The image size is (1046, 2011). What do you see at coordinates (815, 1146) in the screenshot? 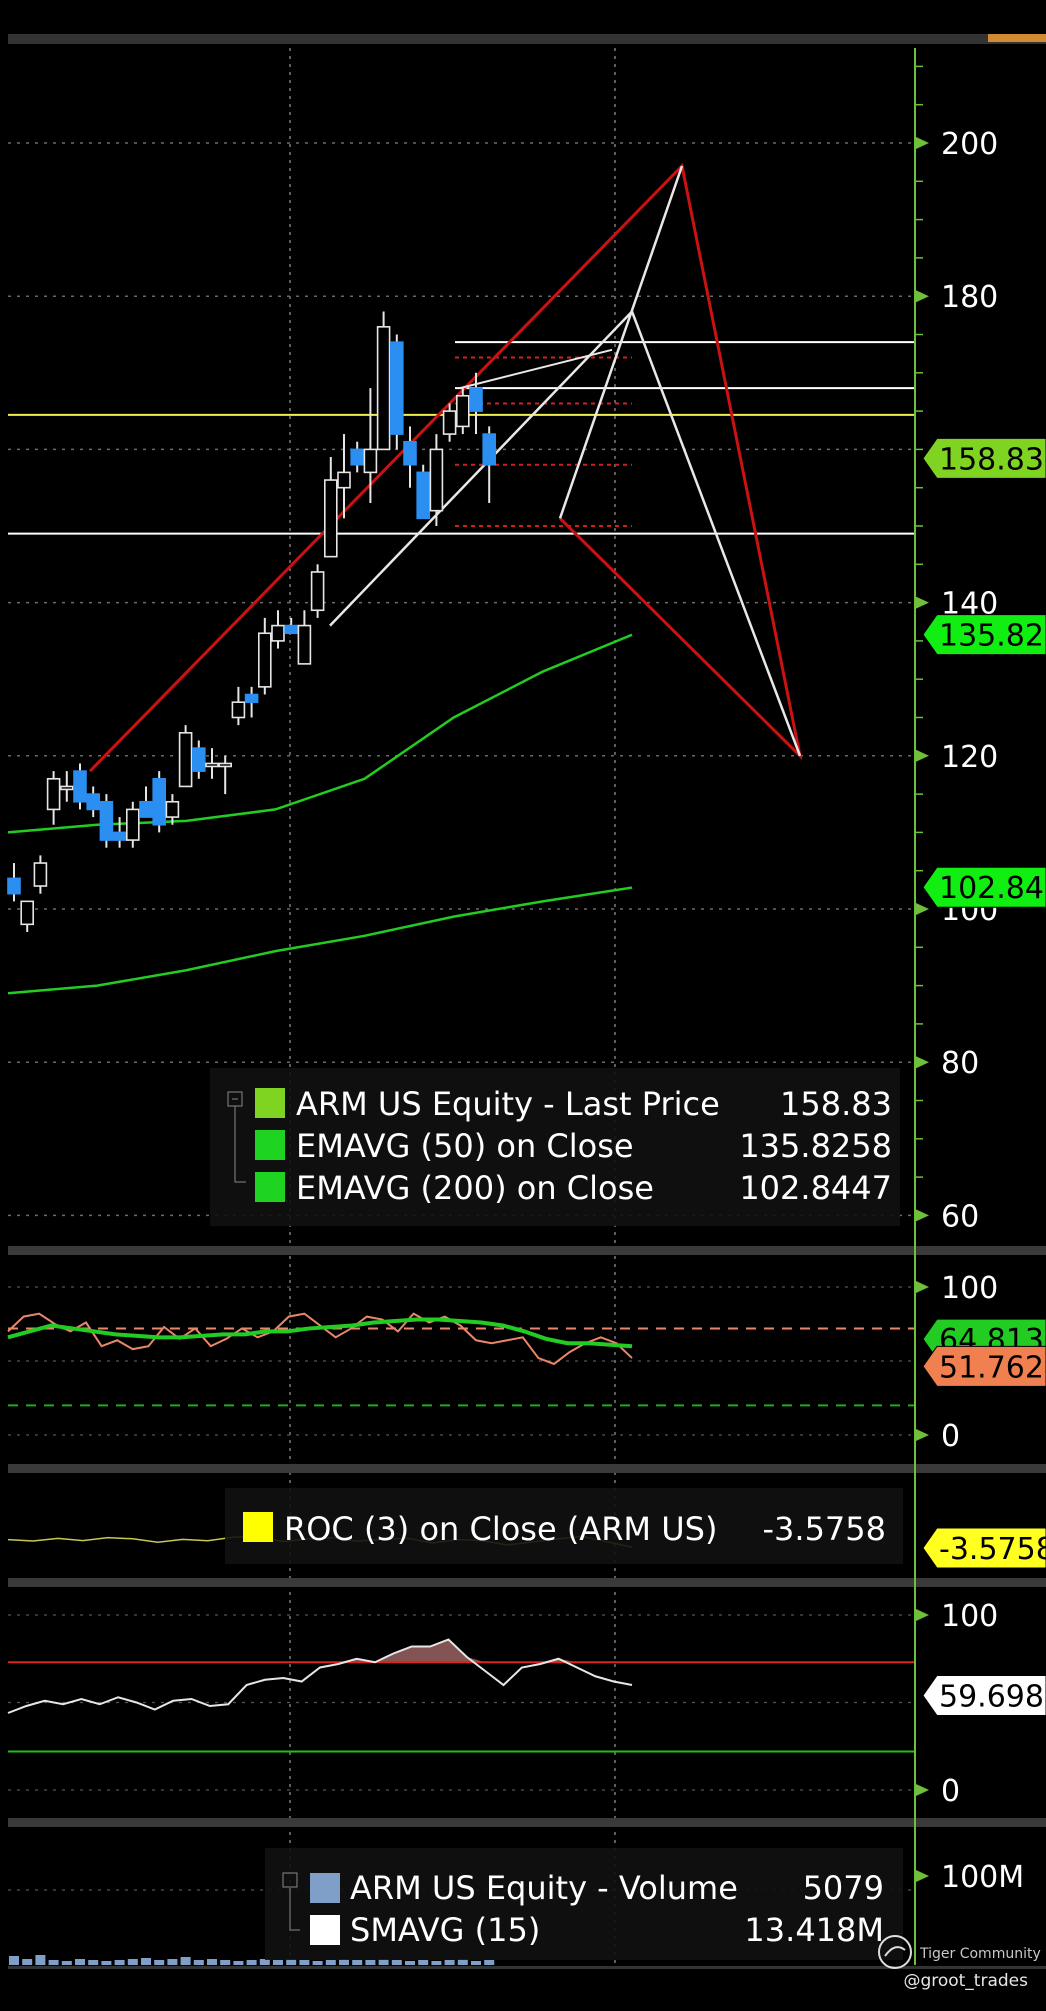
I see `legend-value: 135.8258` at bounding box center [815, 1146].